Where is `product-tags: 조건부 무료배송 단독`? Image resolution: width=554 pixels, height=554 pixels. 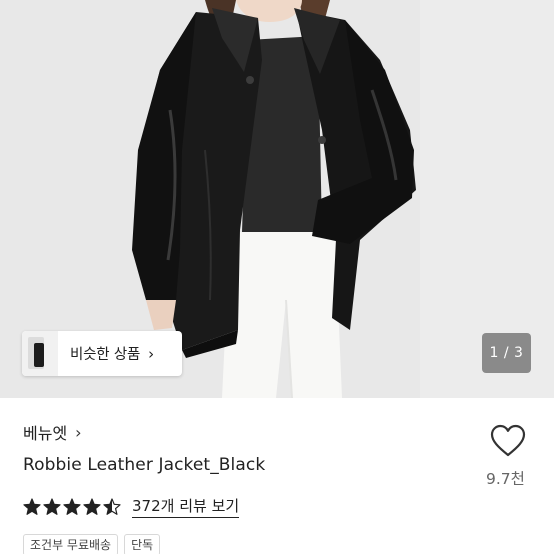 product-tags: 조건부 무료배송 단독 is located at coordinates (92, 544).